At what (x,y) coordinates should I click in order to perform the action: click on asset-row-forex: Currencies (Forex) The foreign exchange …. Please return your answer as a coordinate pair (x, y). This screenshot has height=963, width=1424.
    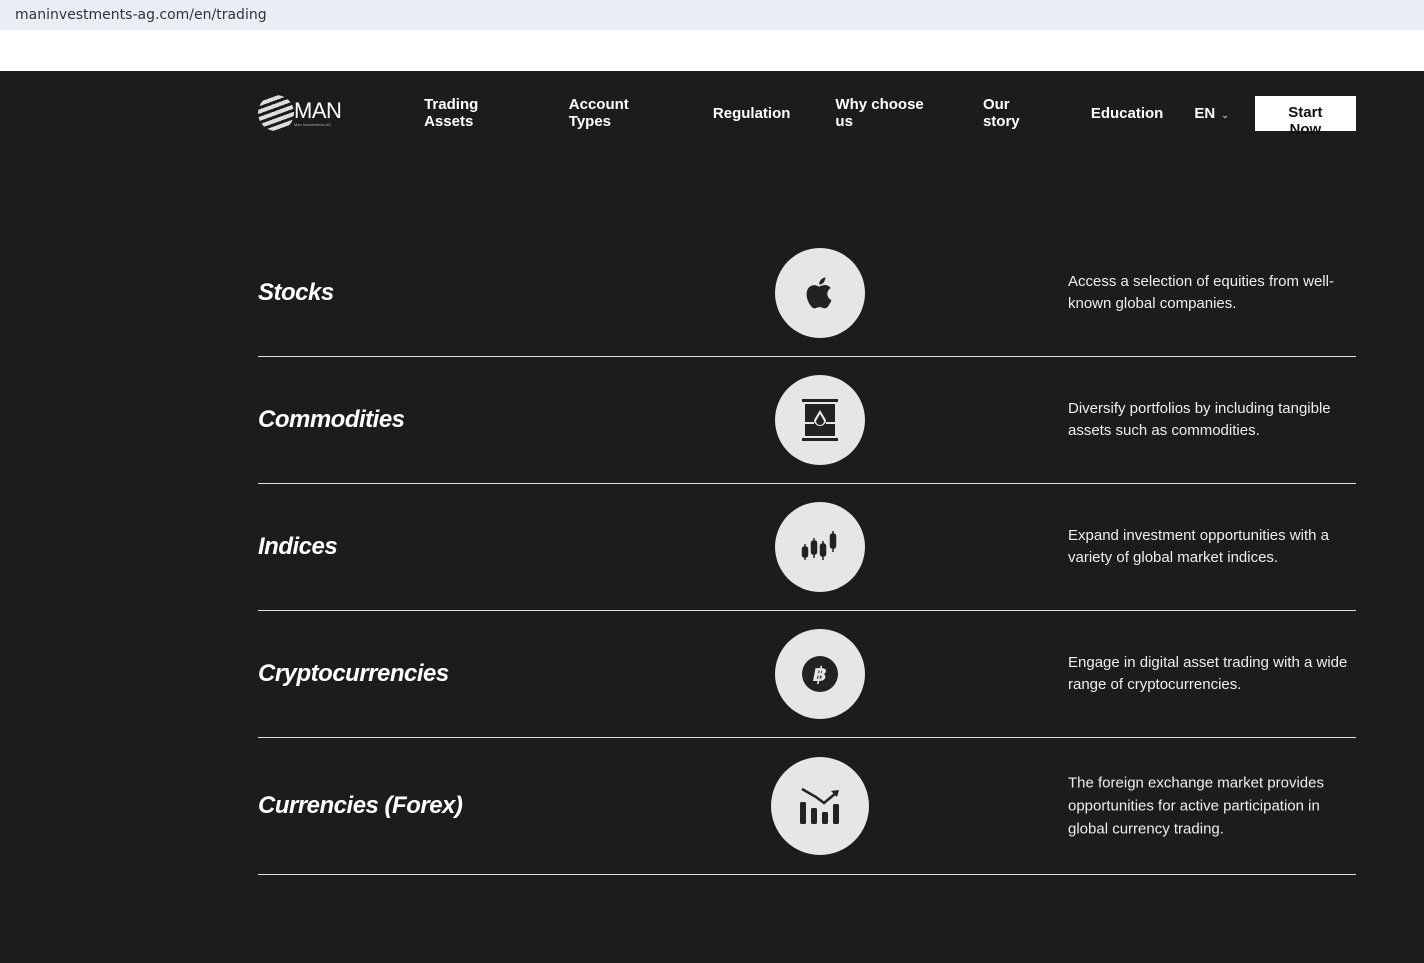
    Looking at the image, I should click on (807, 806).